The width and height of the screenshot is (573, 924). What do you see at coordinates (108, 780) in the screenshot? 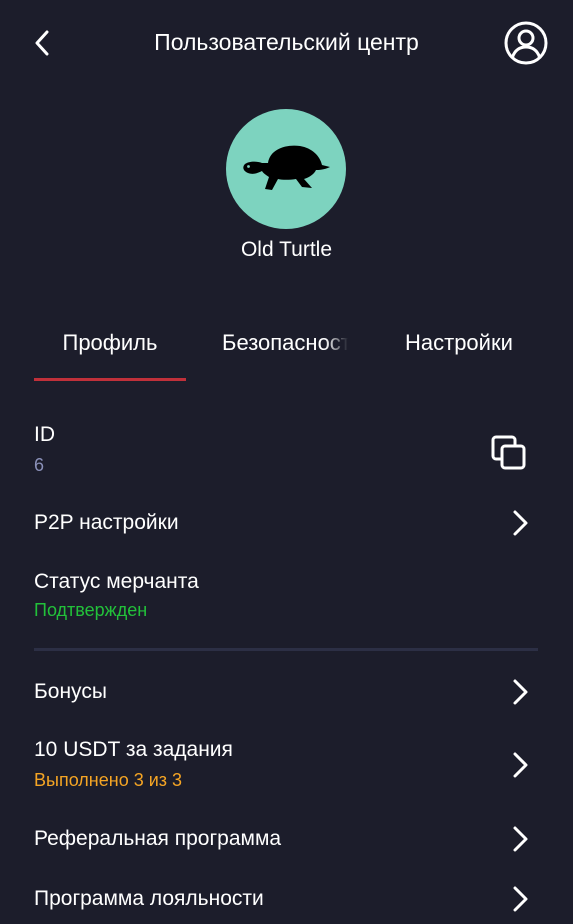
I see `tasks-progress: Выполнено 3 из 3` at bounding box center [108, 780].